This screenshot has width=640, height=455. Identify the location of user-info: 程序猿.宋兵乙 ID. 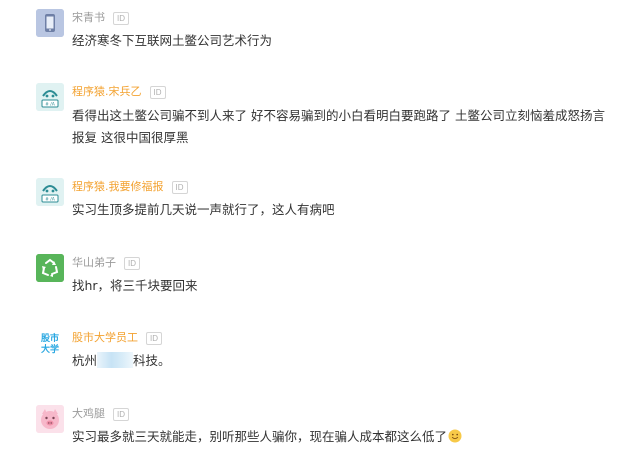
(119, 92).